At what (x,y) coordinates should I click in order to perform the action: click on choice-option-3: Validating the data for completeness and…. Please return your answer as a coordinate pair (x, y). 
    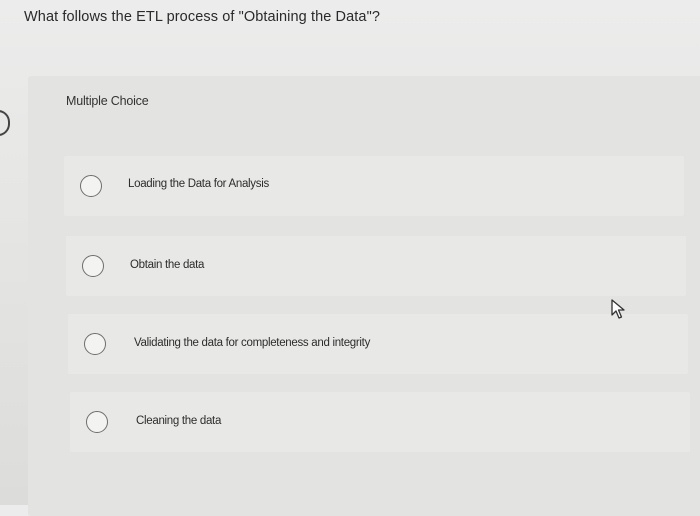
    Looking at the image, I should click on (378, 344).